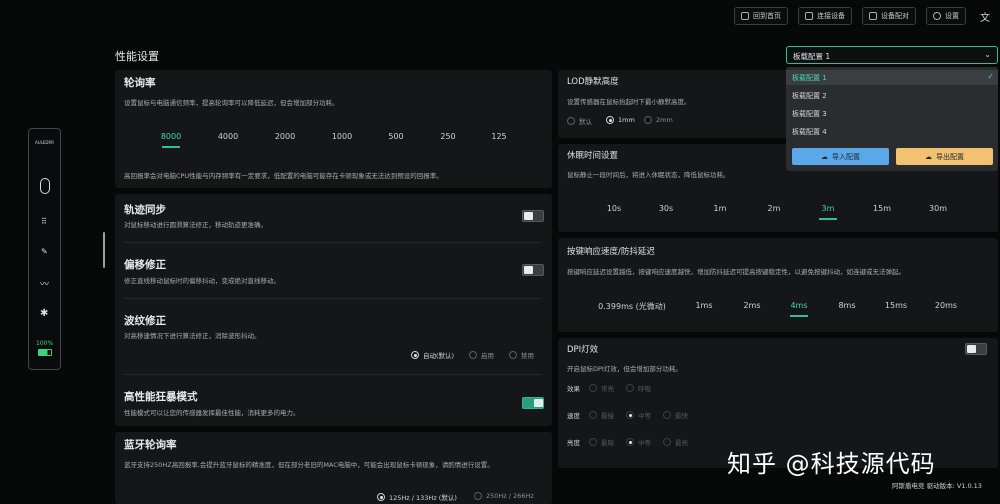 This screenshot has width=1000, height=504. What do you see at coordinates (774, 208) in the screenshot?
I see `sleep-option: 2m` at bounding box center [774, 208].